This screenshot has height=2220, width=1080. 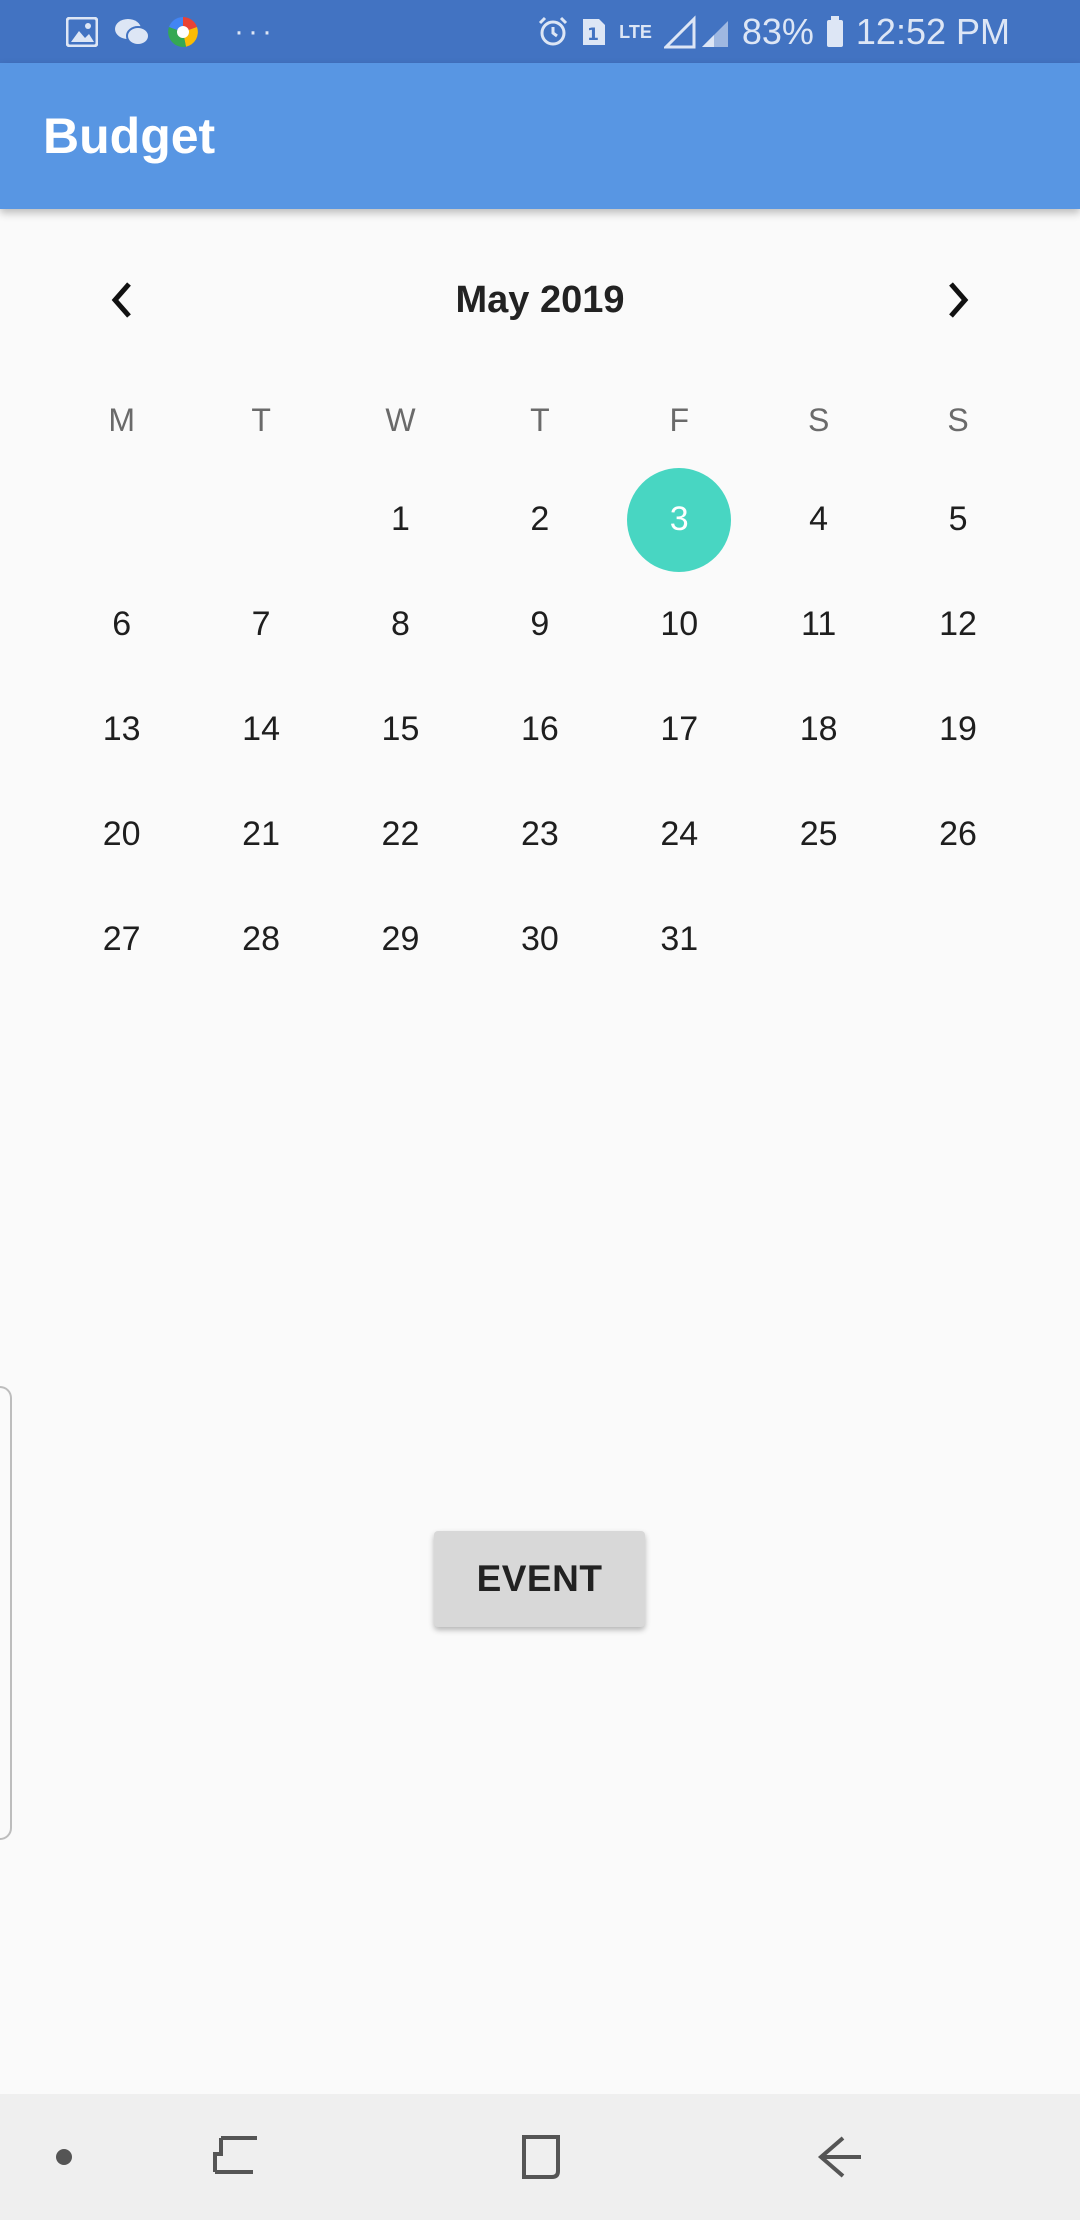 What do you see at coordinates (932, 31) in the screenshot?
I see `clock: 12:52 PM` at bounding box center [932, 31].